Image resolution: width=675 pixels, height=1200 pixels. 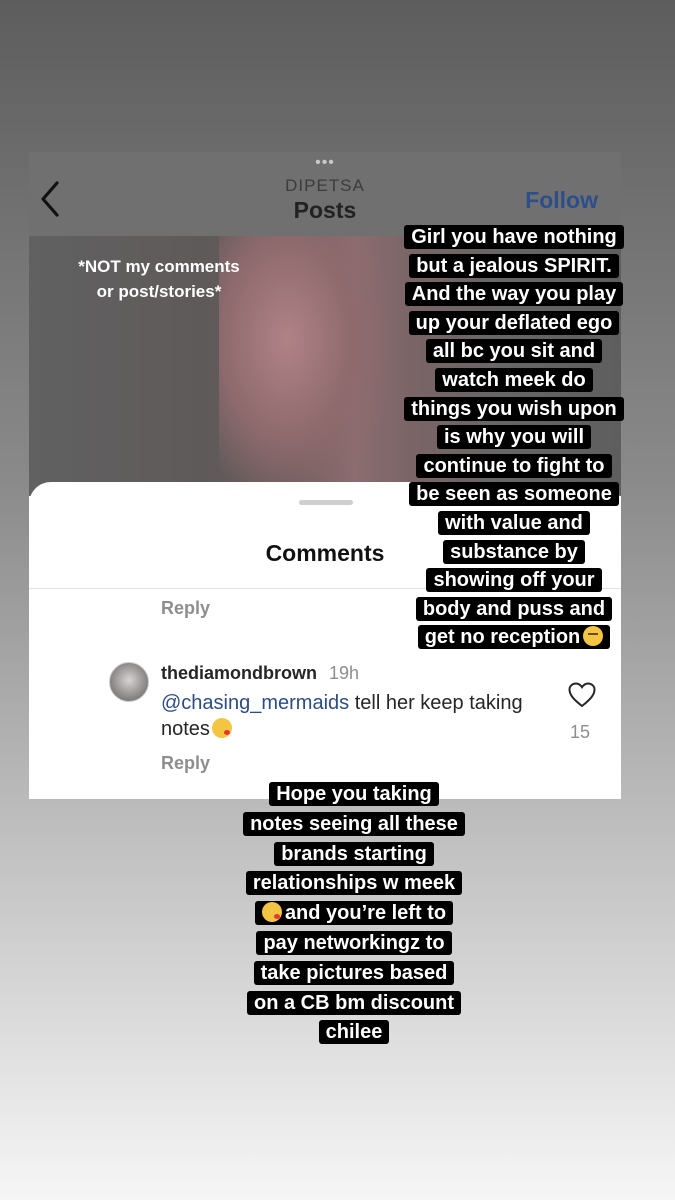 What do you see at coordinates (326, 502) in the screenshot?
I see `sheet-grabber-handle` at bounding box center [326, 502].